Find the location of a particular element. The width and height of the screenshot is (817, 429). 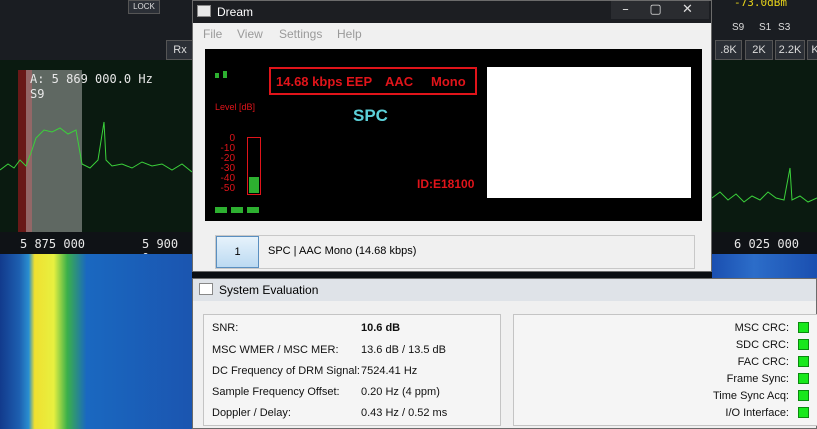

close-icon: ✕ is located at coordinates (687, 10).